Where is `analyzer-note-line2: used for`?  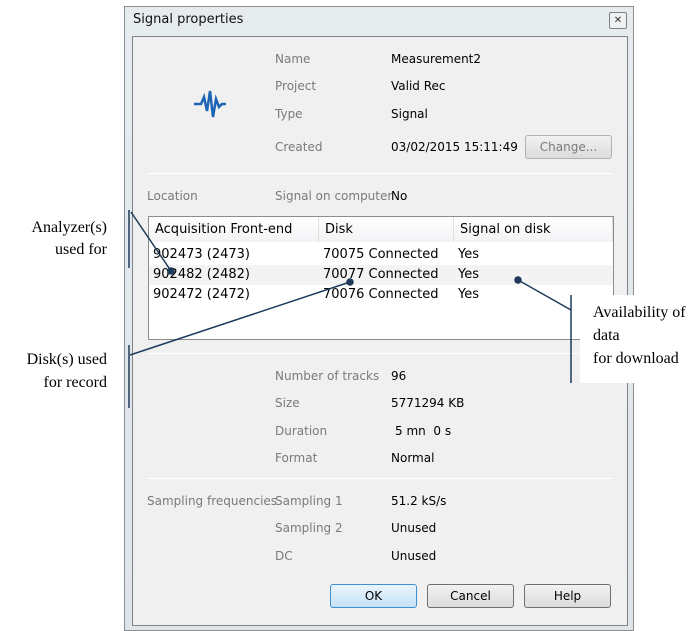
analyzer-note-line2: used for is located at coordinates (81, 249).